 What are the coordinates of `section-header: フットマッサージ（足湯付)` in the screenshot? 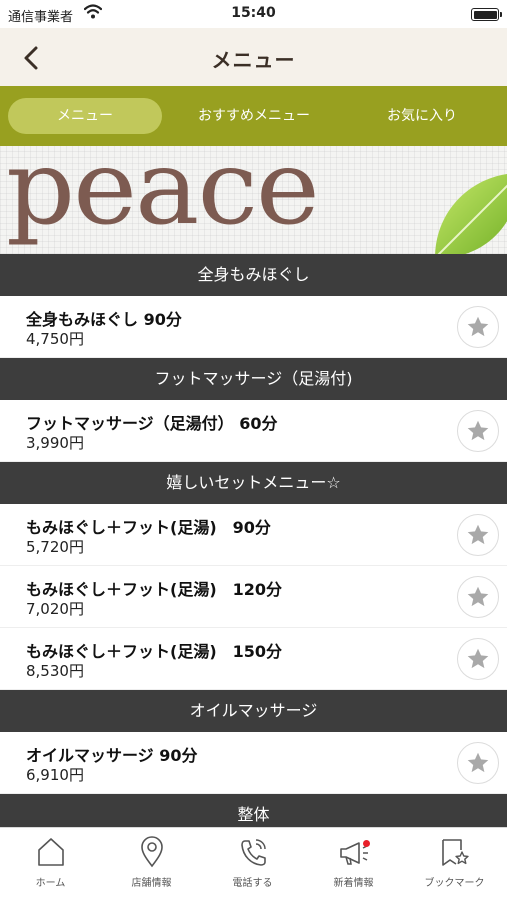 It's located at (253, 379).